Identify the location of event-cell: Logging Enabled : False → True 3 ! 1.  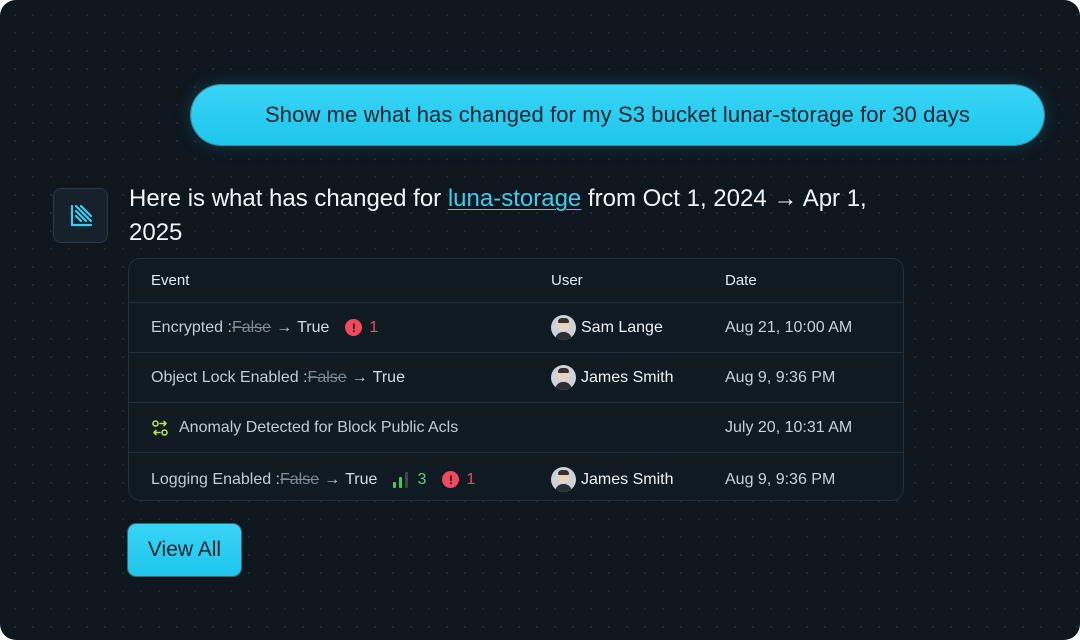
(329, 480).